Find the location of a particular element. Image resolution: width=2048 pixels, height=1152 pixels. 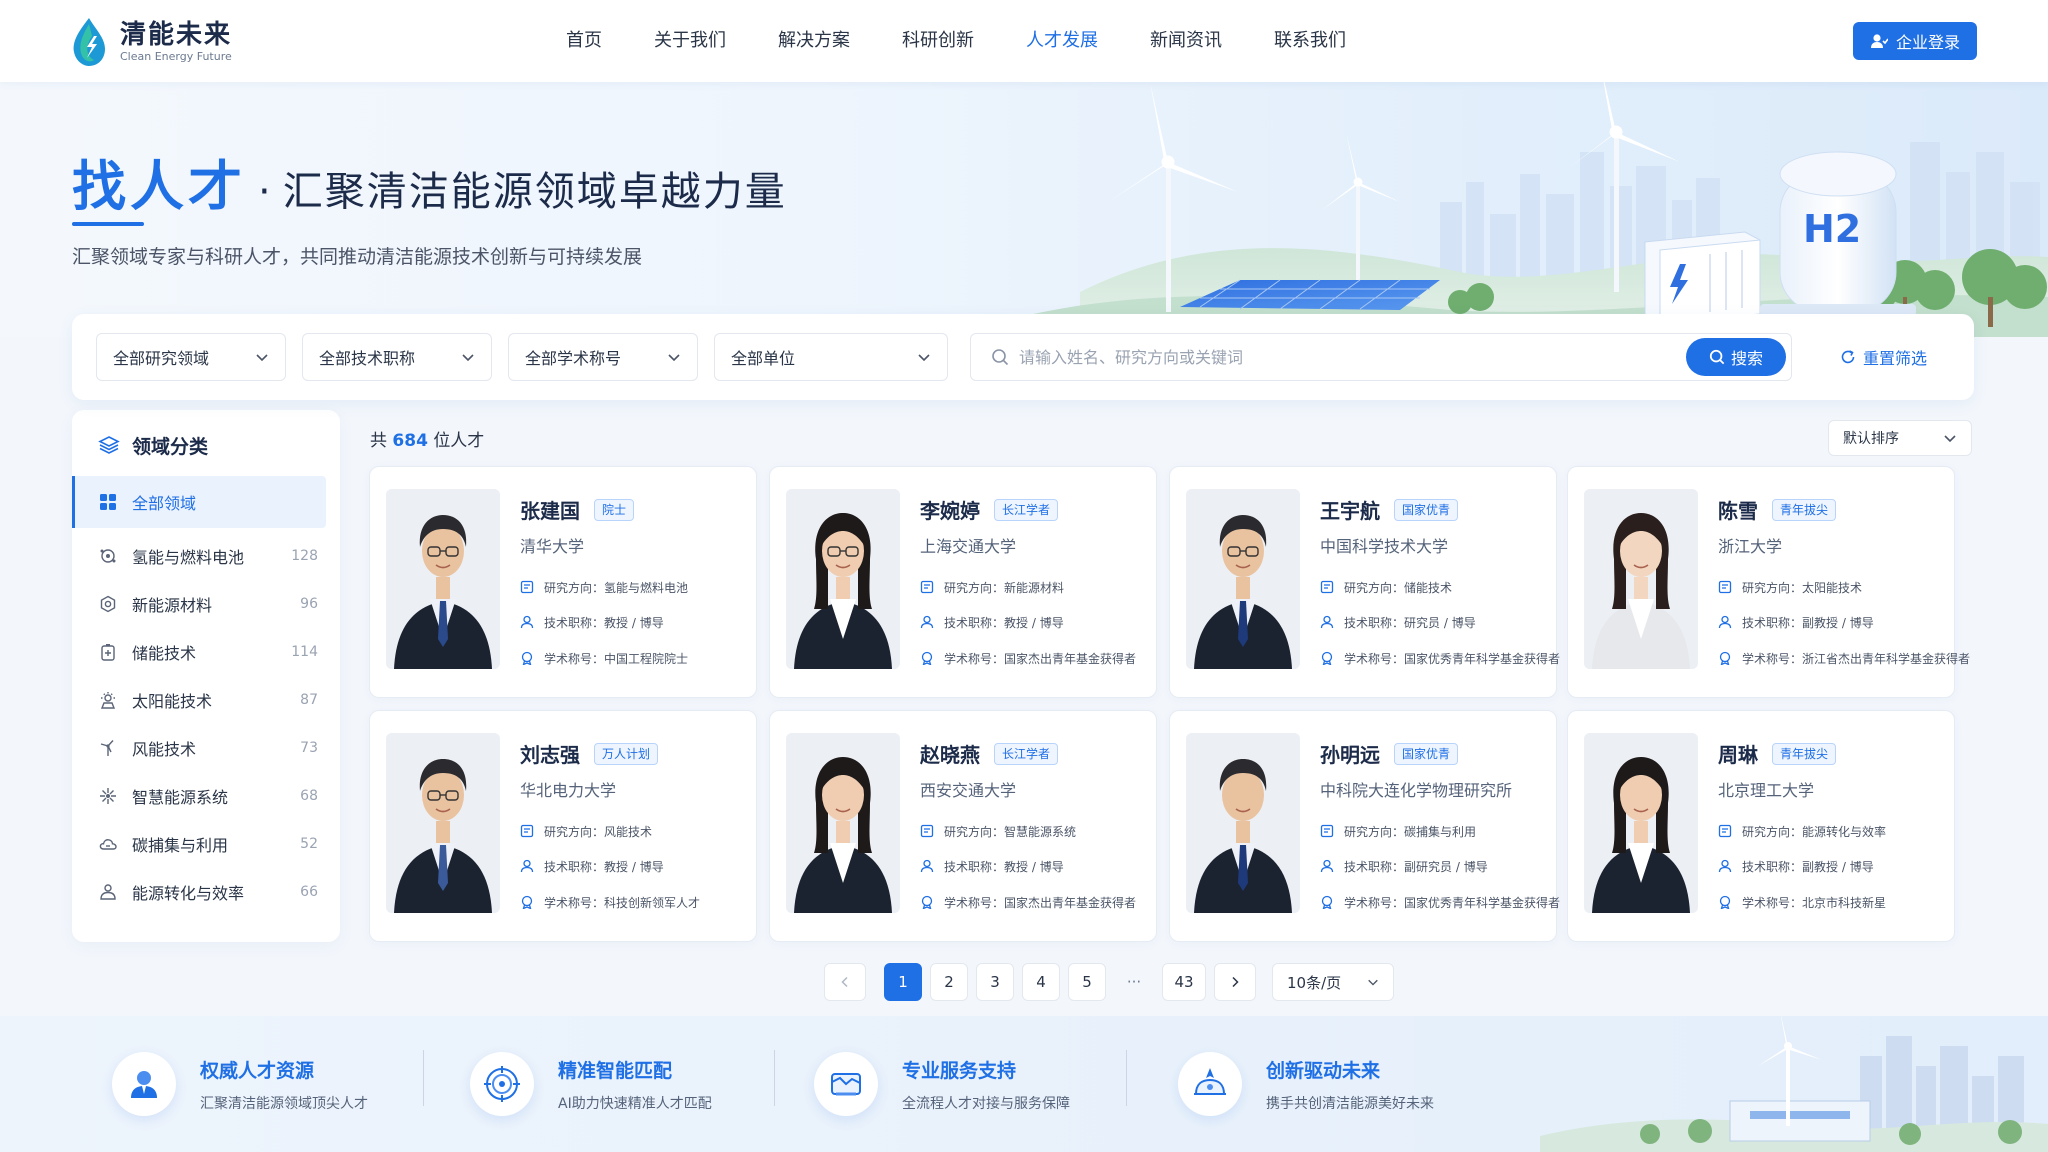

reset-filters-button: 重置筛选 is located at coordinates (1883, 357).